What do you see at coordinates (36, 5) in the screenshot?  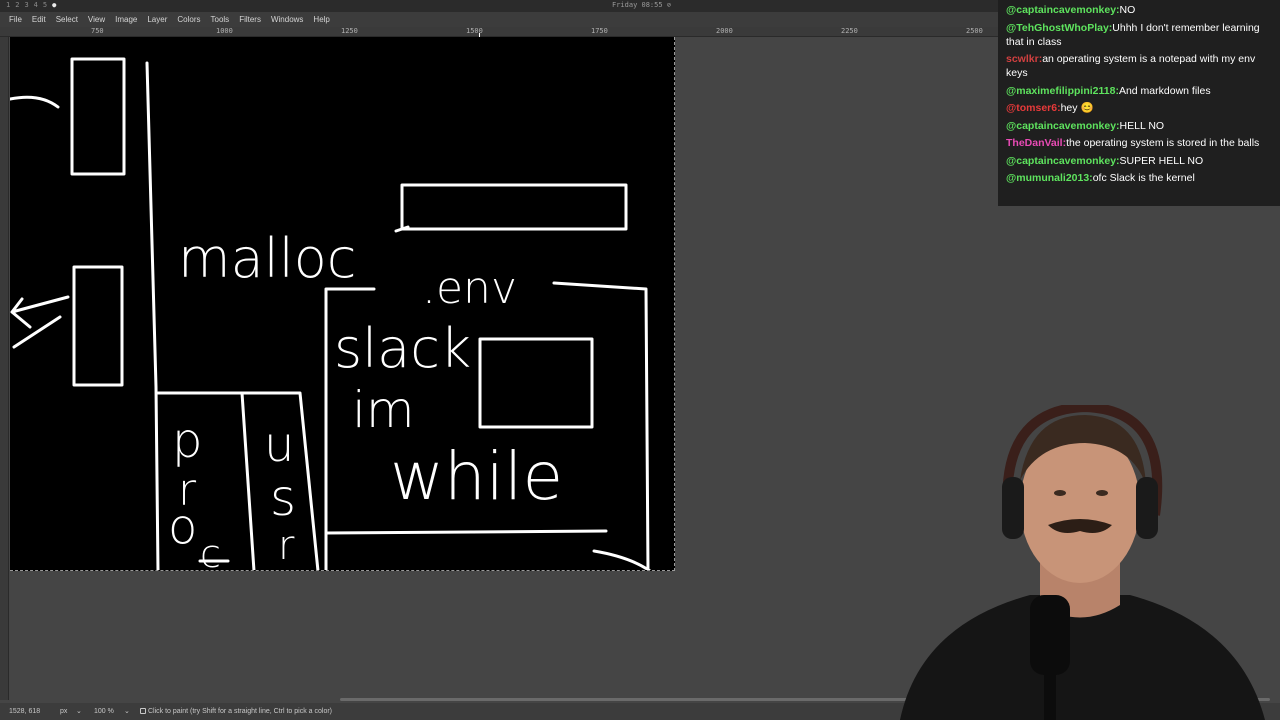 I see `workspace-4: 4` at bounding box center [36, 5].